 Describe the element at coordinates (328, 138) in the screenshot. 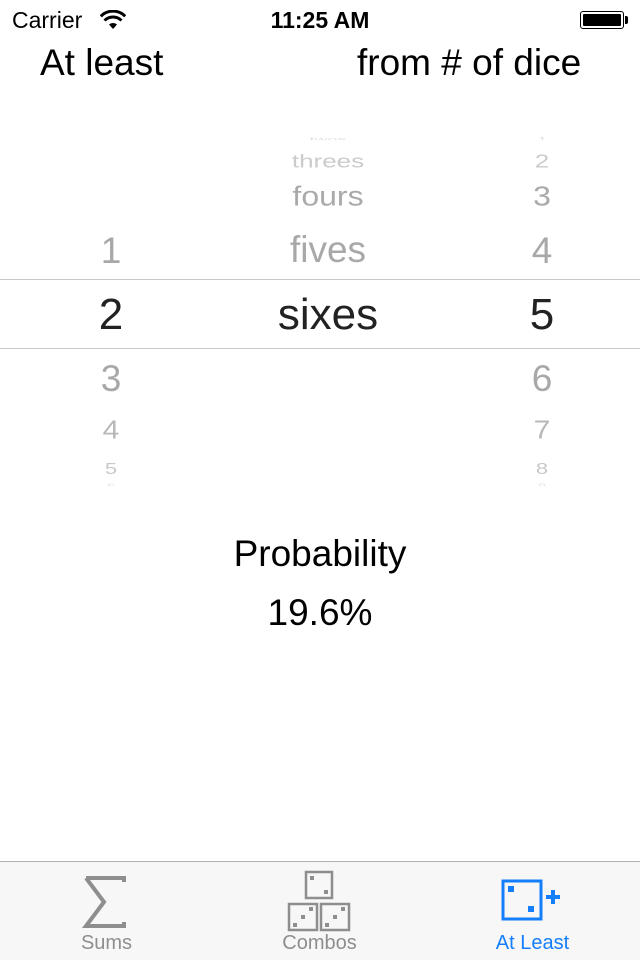

I see `picker-option: twos` at that location.